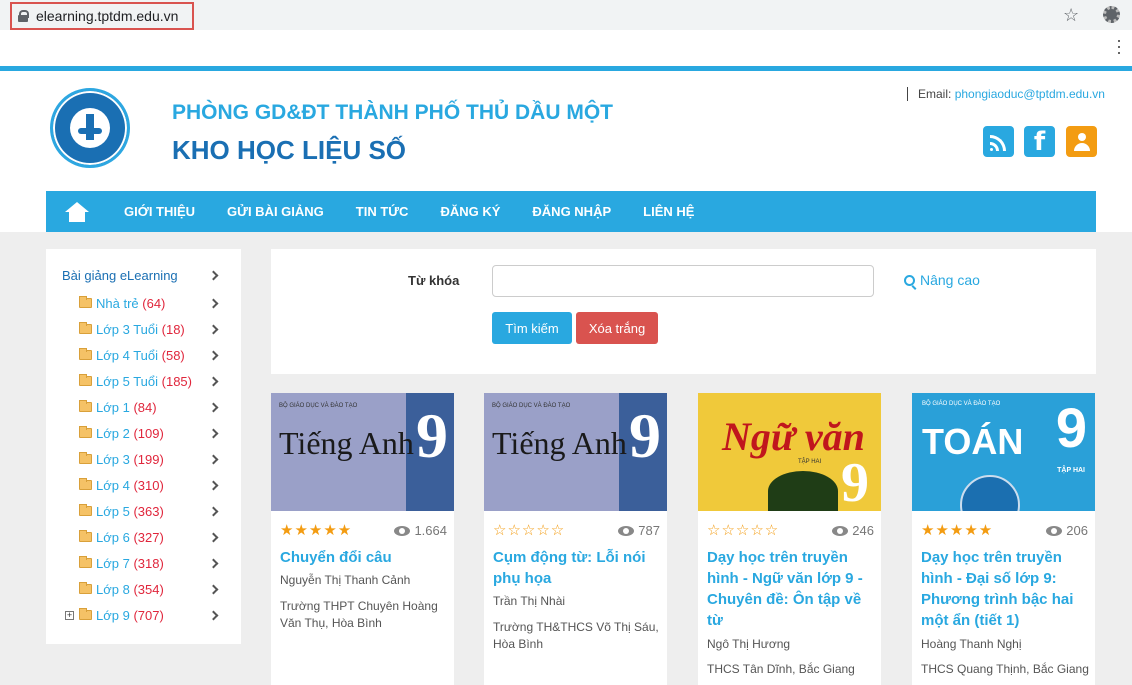 This screenshot has width=1132, height=685. Describe the element at coordinates (789, 452) in the screenshot. I see `lesson-cover-image: Ngữ văn TẬP HAI 9` at that location.